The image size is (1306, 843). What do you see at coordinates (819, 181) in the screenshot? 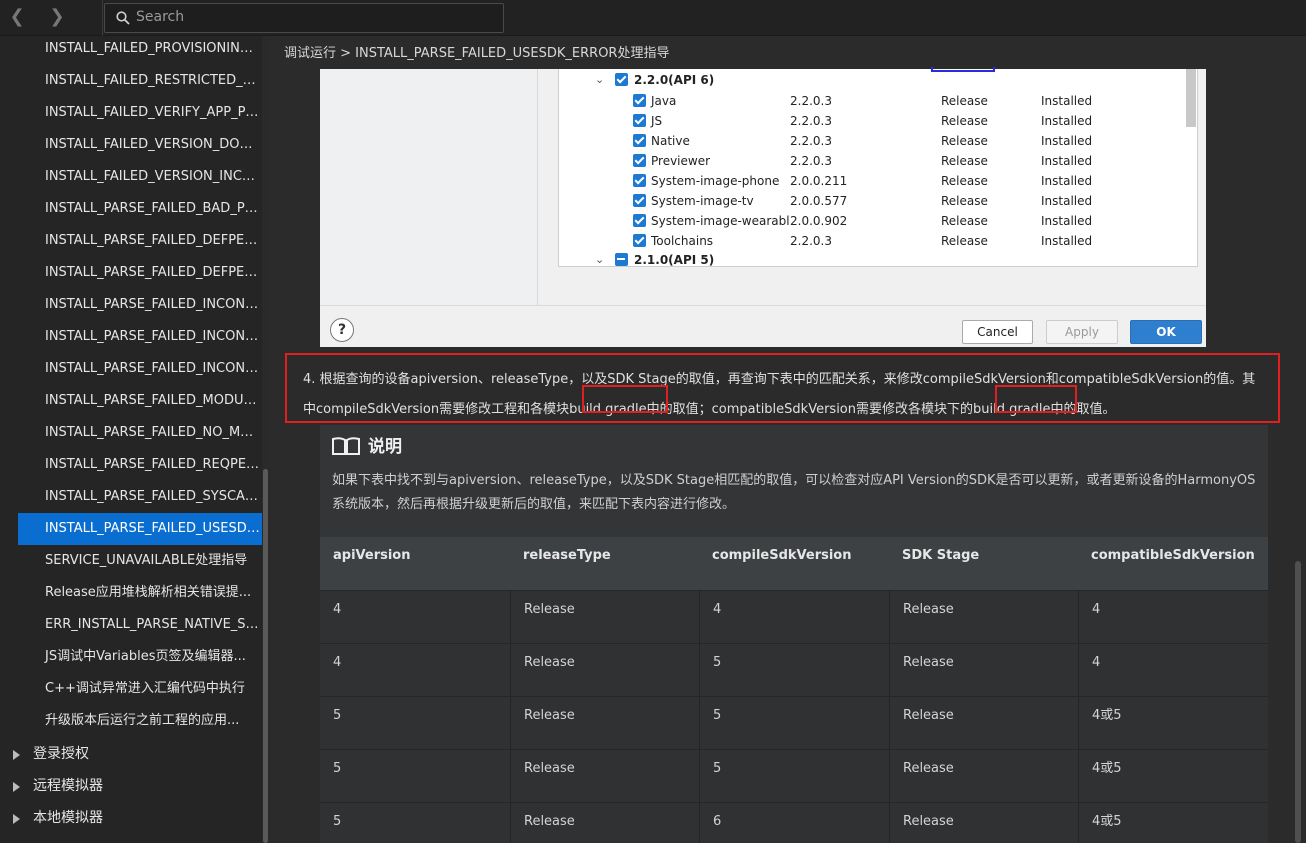
I see `sdk-version: 2.0.0.211` at bounding box center [819, 181].